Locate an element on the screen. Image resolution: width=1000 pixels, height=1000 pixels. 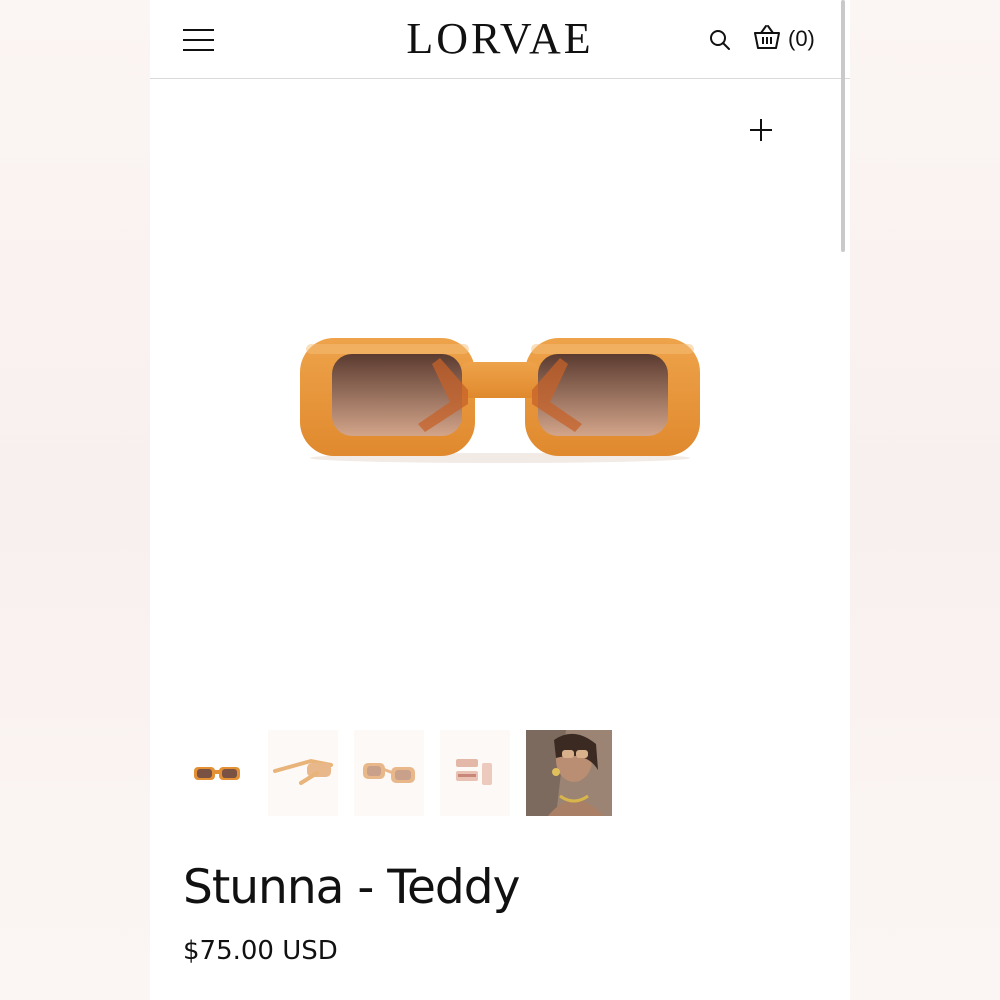
brand-logo: LORVAE is located at coordinates (500, 39).